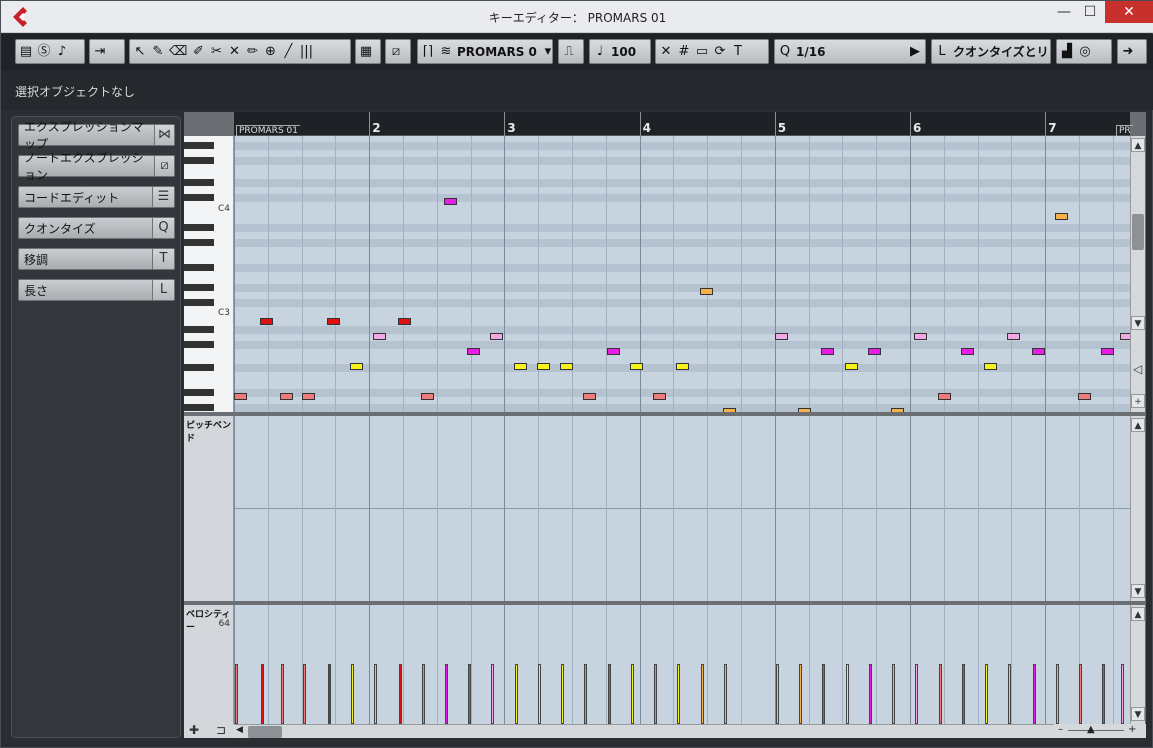 This screenshot has height=748, width=1153. Describe the element at coordinates (158, 51) in the screenshot. I see `draw-tool-icon: ✎` at that location.